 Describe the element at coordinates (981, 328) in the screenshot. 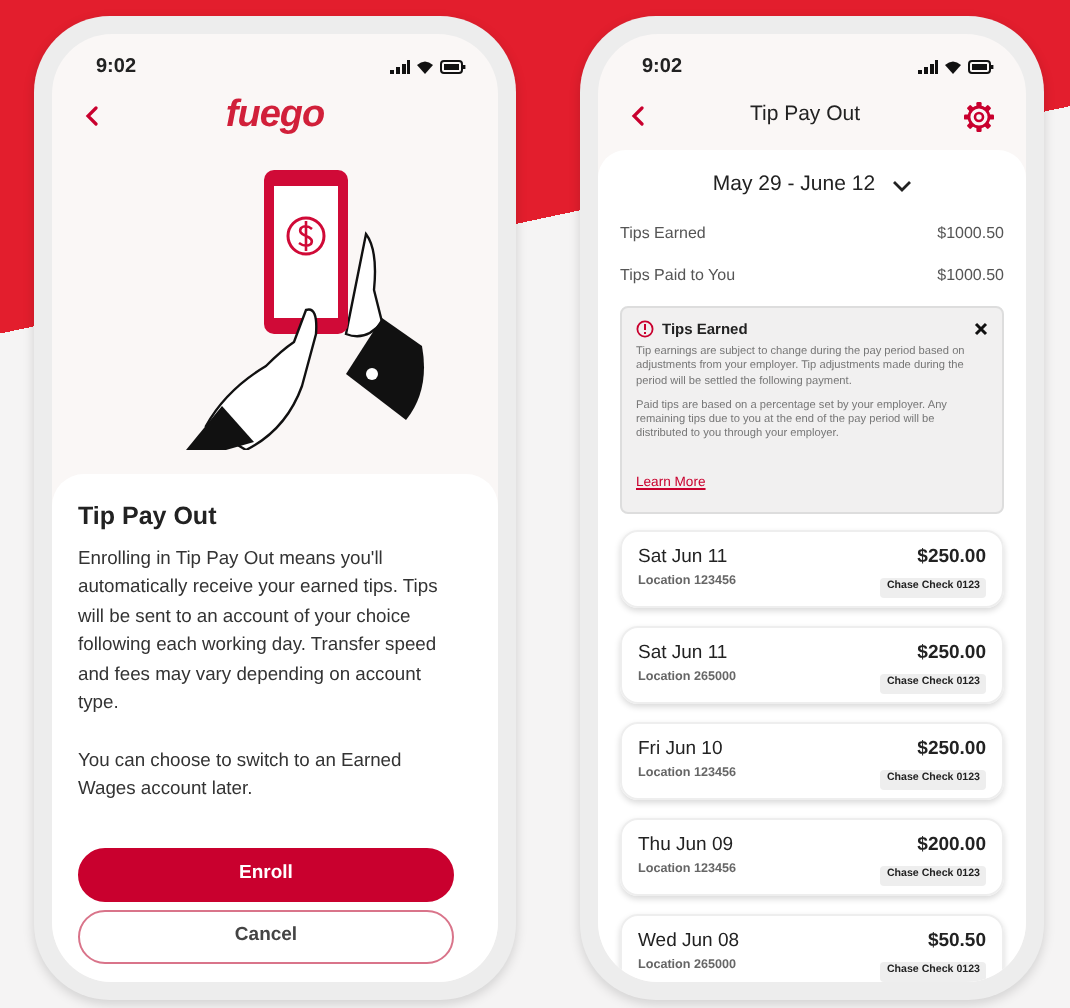

I see `close-icon` at that location.